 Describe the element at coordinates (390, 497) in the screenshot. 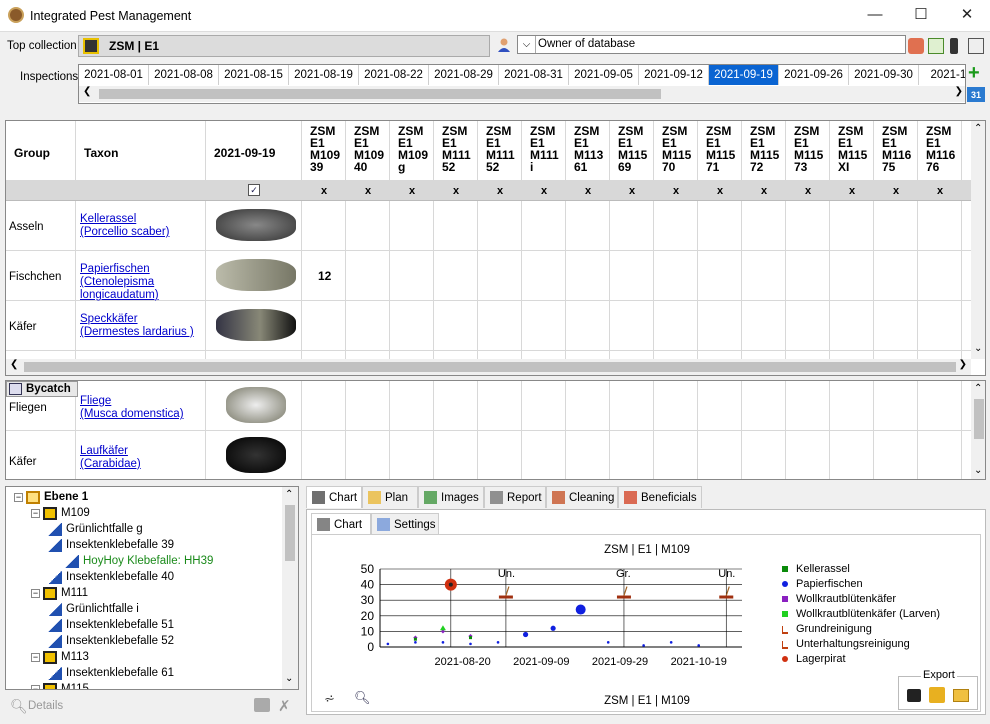

I see `tab-plan: Plan` at that location.